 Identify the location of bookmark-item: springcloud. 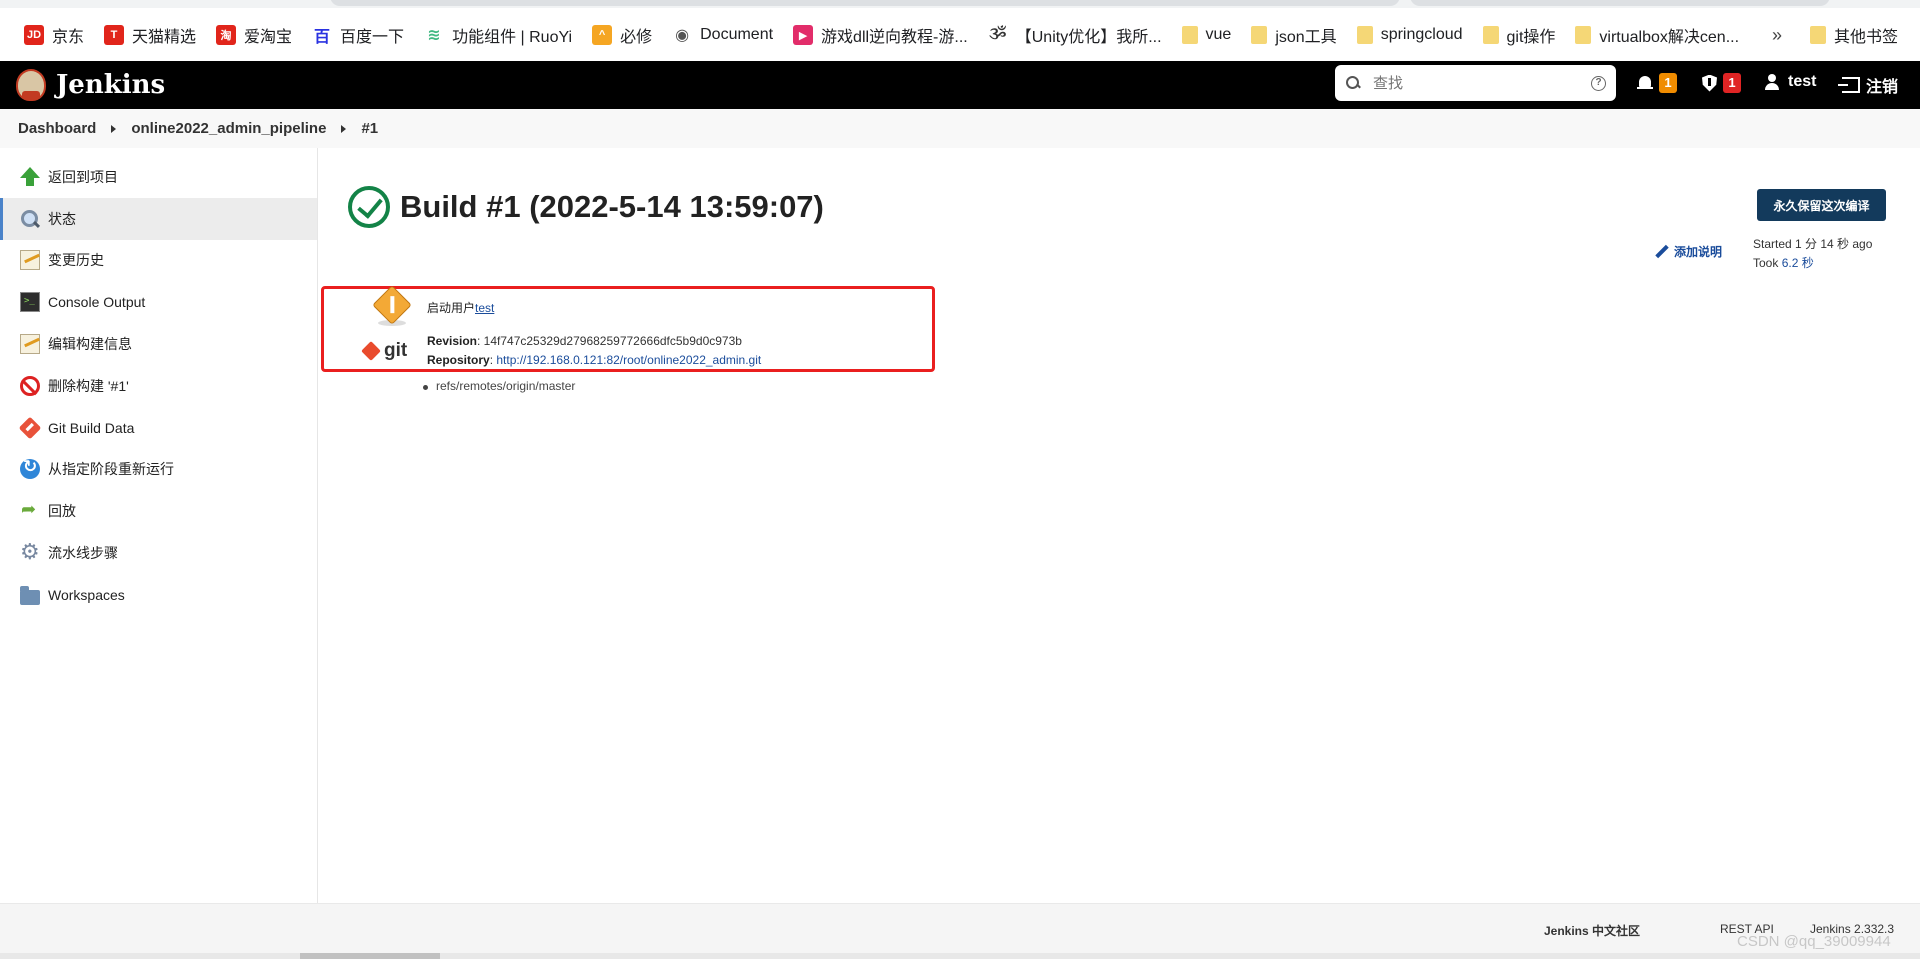
(1410, 35).